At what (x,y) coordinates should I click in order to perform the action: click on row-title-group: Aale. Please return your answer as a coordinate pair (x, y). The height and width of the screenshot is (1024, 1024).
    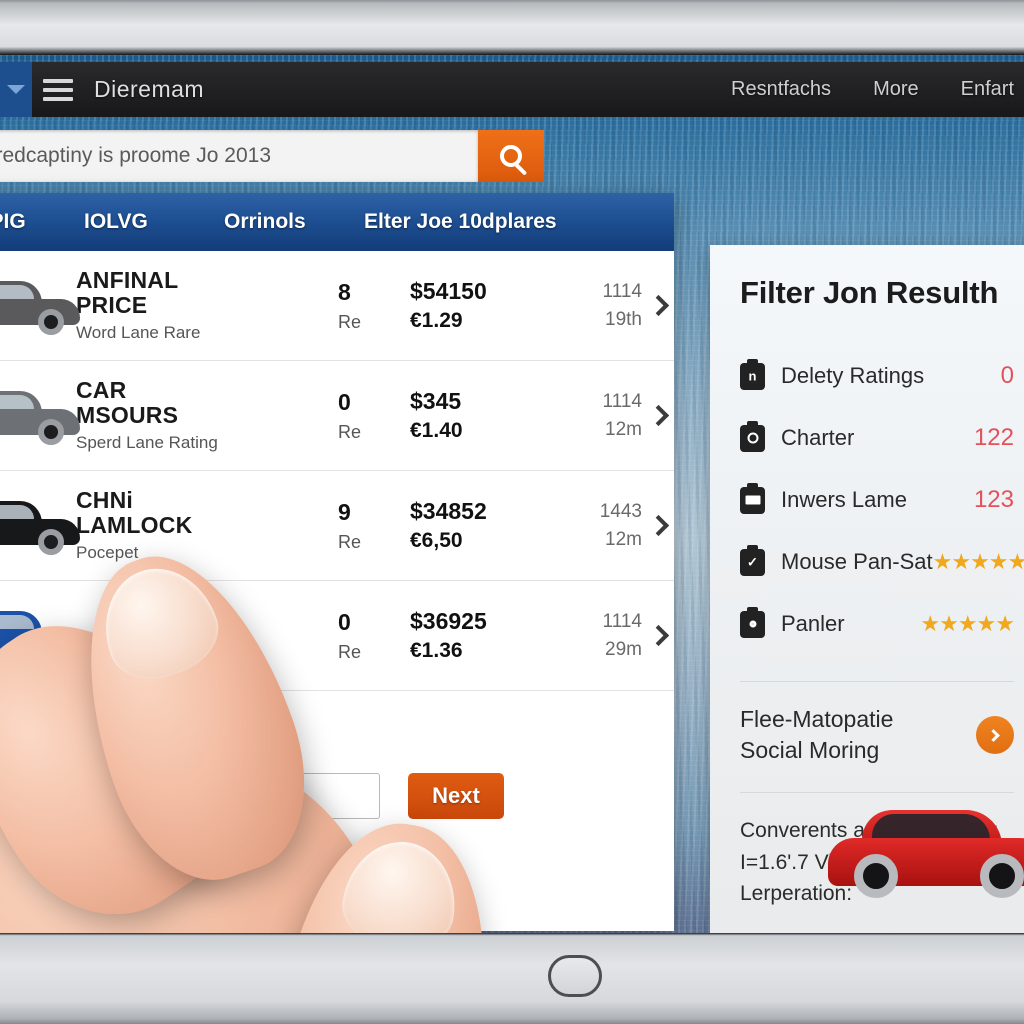
    Looking at the image, I should click on (203, 635).